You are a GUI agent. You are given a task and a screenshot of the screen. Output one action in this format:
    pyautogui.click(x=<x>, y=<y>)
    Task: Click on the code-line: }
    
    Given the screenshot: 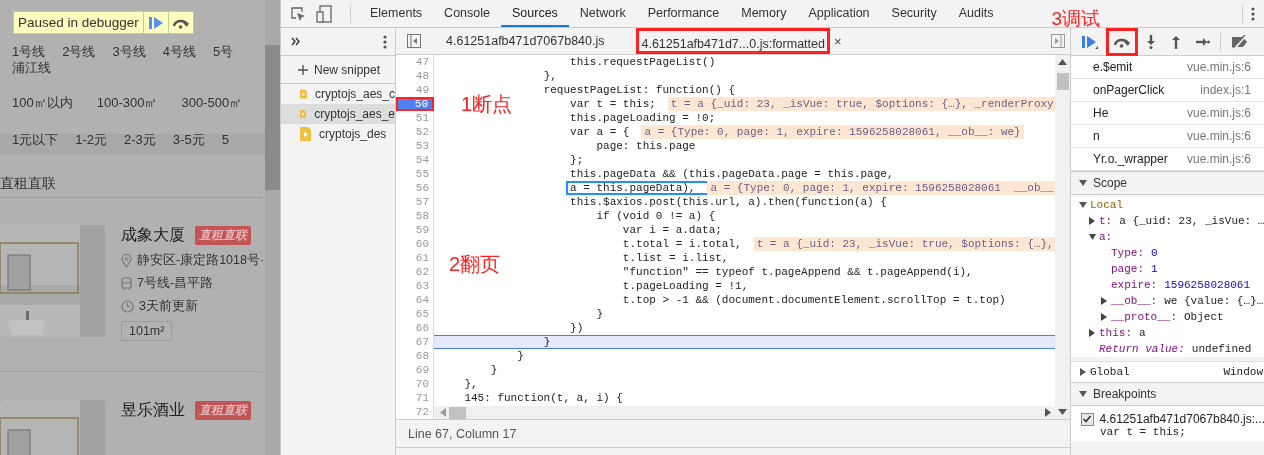 What is the action you would take?
    pyautogui.click(x=600, y=314)
    